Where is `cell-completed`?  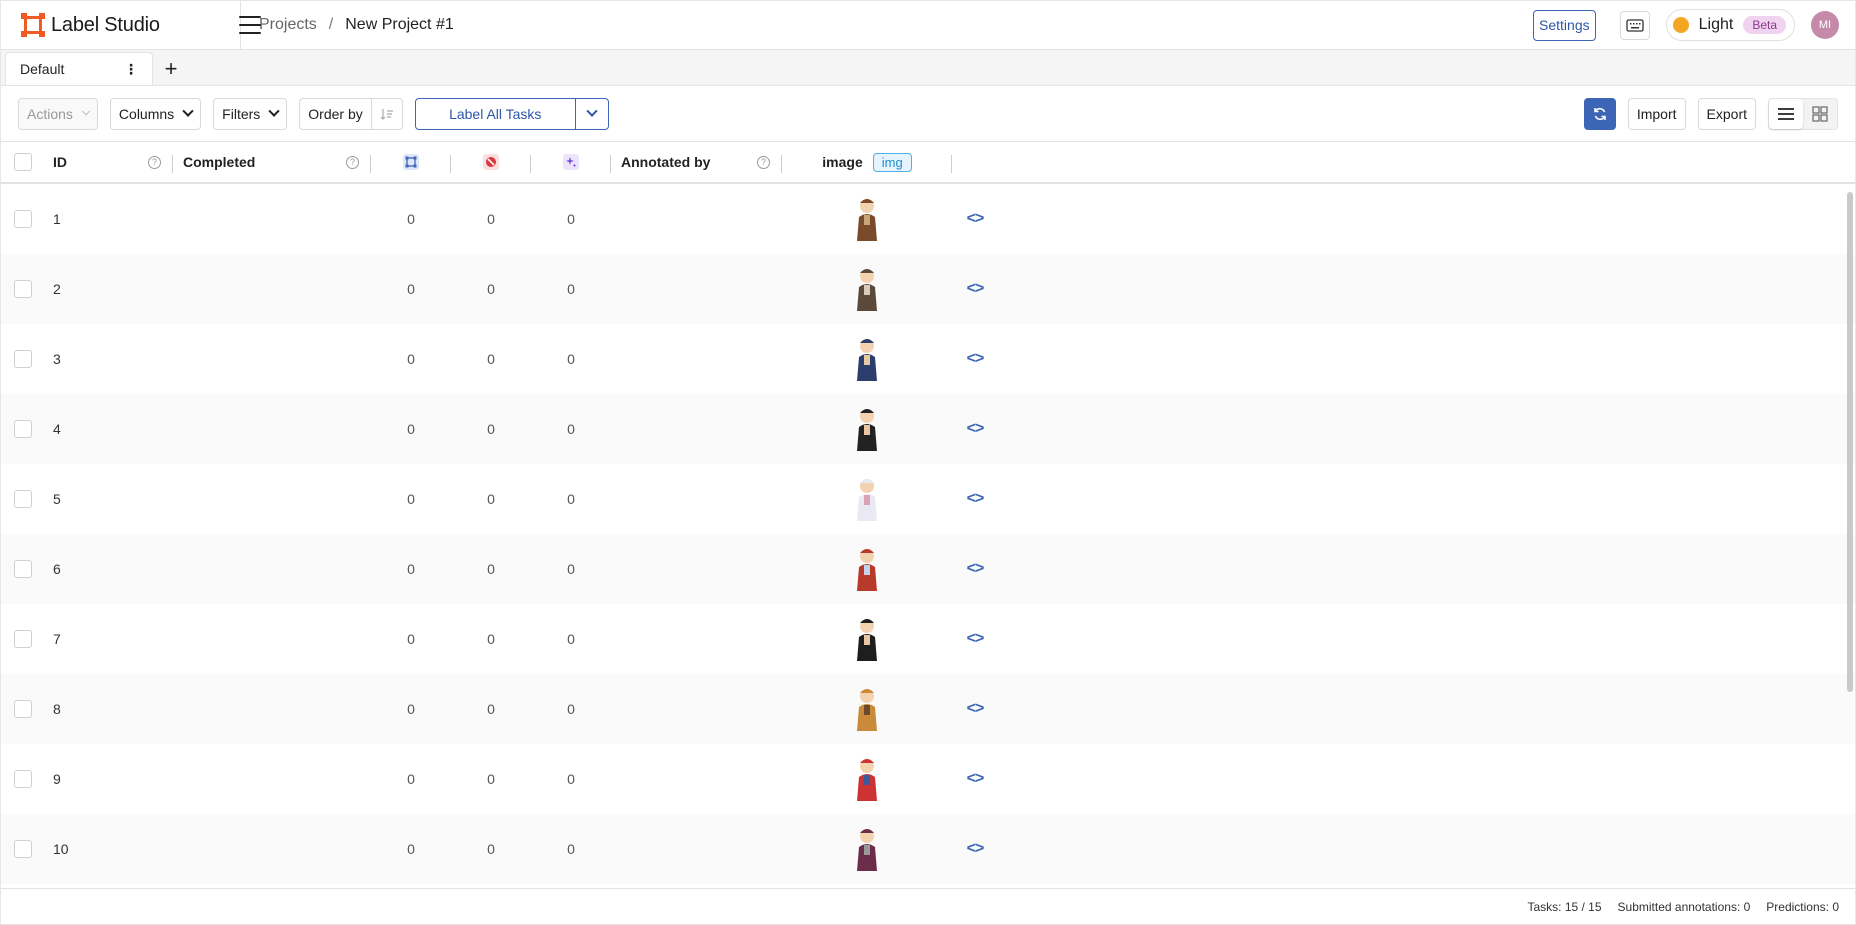 cell-completed is located at coordinates (272, 709).